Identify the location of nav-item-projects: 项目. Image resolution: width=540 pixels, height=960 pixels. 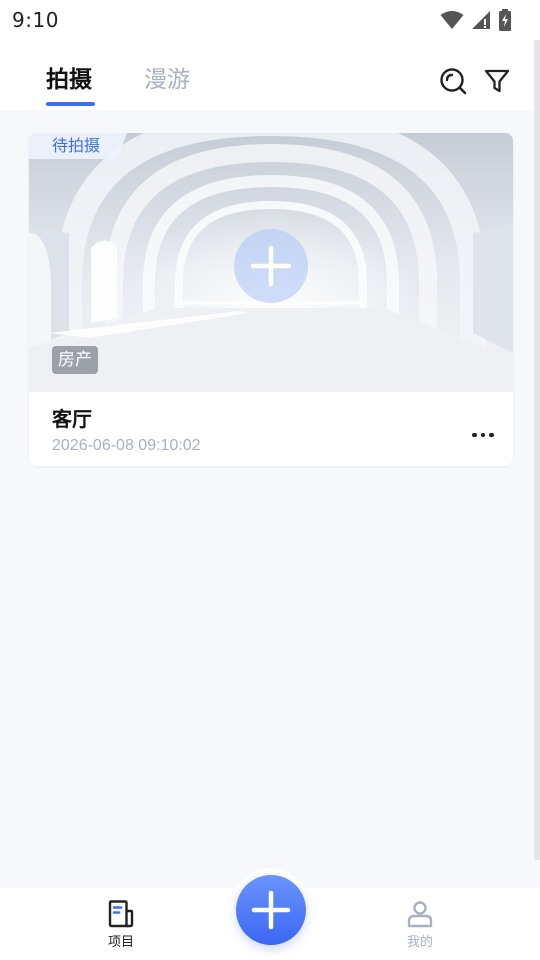
(121, 924).